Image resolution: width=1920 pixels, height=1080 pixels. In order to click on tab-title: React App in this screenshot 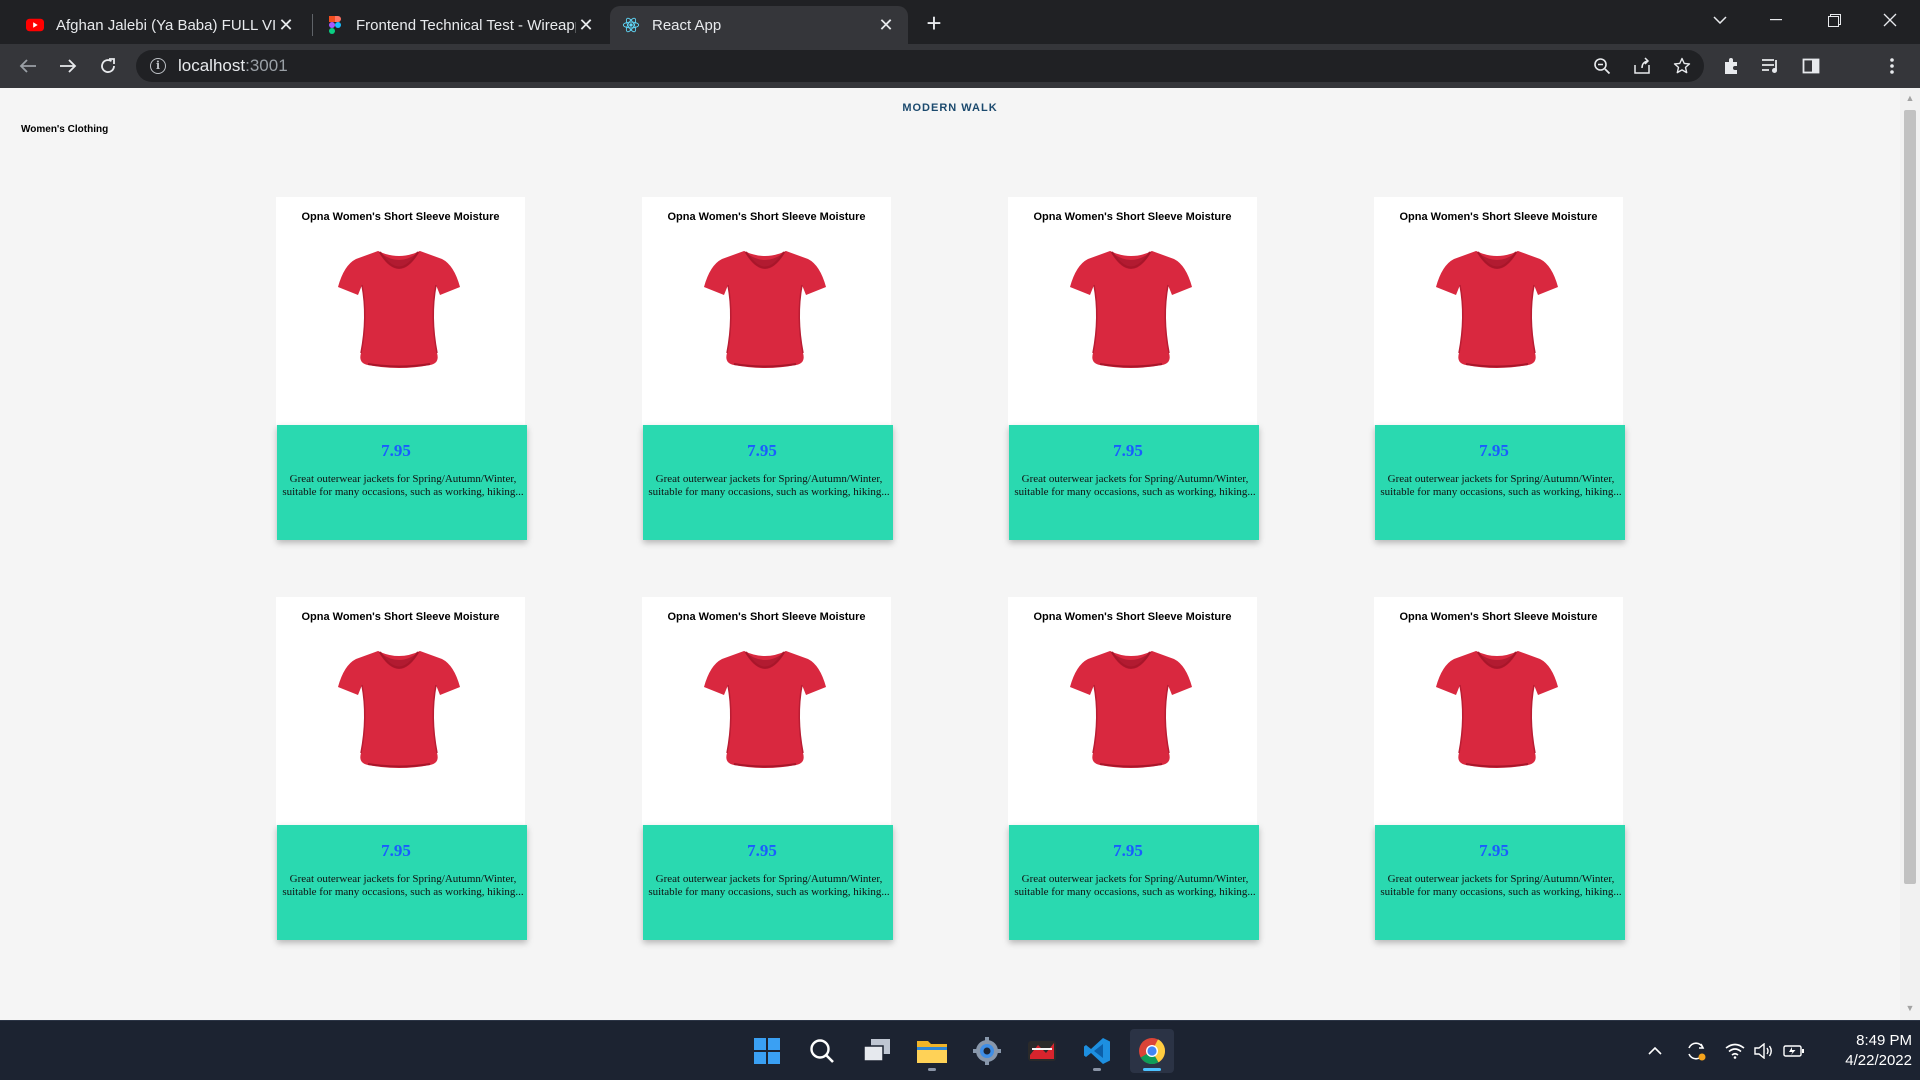, I will do `click(687, 25)`.